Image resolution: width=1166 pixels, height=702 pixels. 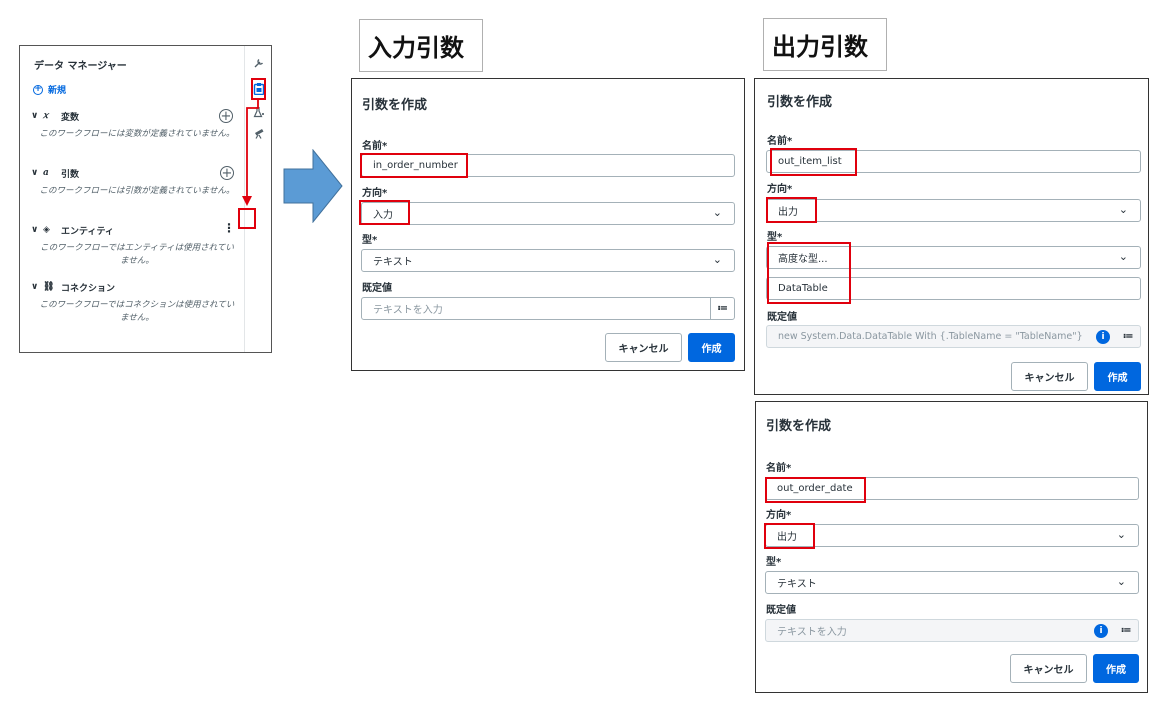 I want to click on default-value-input: テキストを入力 ≔, so click(x=548, y=308).